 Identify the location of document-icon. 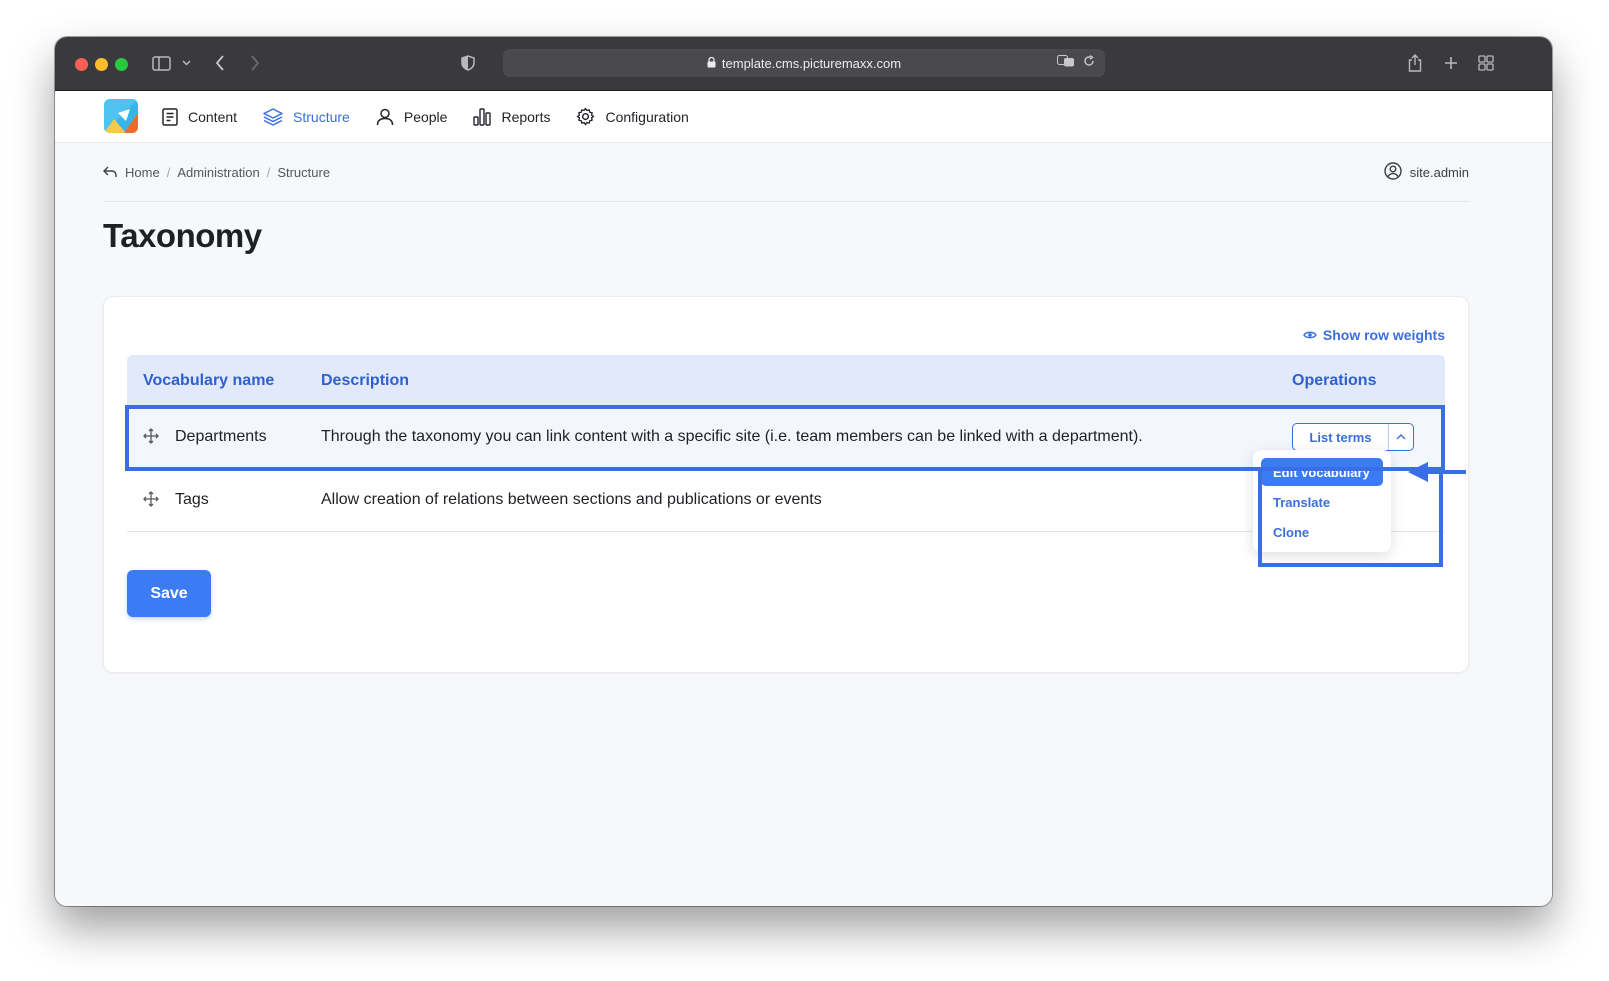
(170, 116).